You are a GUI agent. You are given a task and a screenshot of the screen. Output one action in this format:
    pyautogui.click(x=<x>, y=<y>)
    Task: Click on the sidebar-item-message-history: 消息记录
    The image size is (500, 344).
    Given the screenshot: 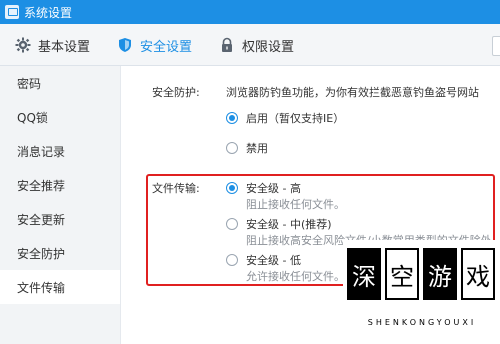 What is the action you would take?
    pyautogui.click(x=60, y=151)
    